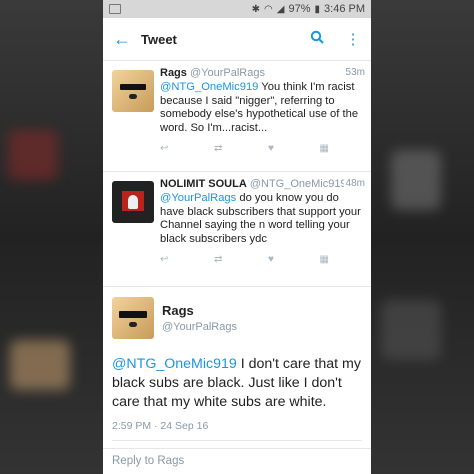 The image size is (474, 474). I want to click on tweet-author-handle: @NTG_OneMic919, so click(298, 184).